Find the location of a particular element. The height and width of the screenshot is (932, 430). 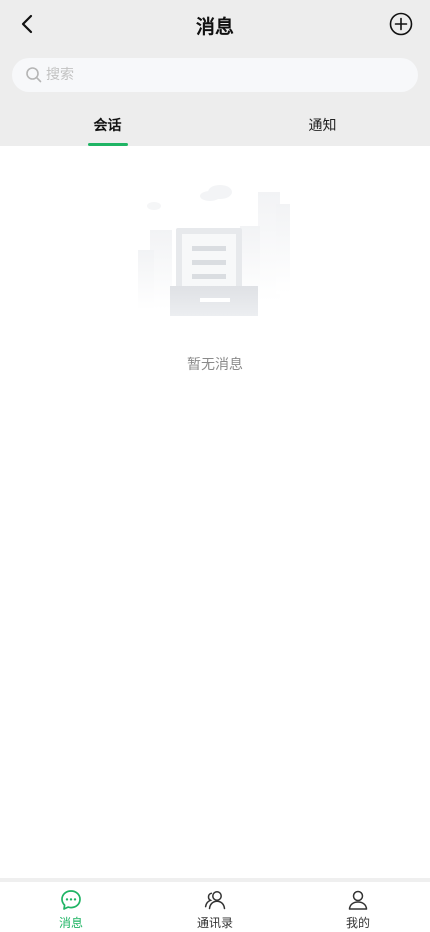

search-icon is located at coordinates (34, 75).